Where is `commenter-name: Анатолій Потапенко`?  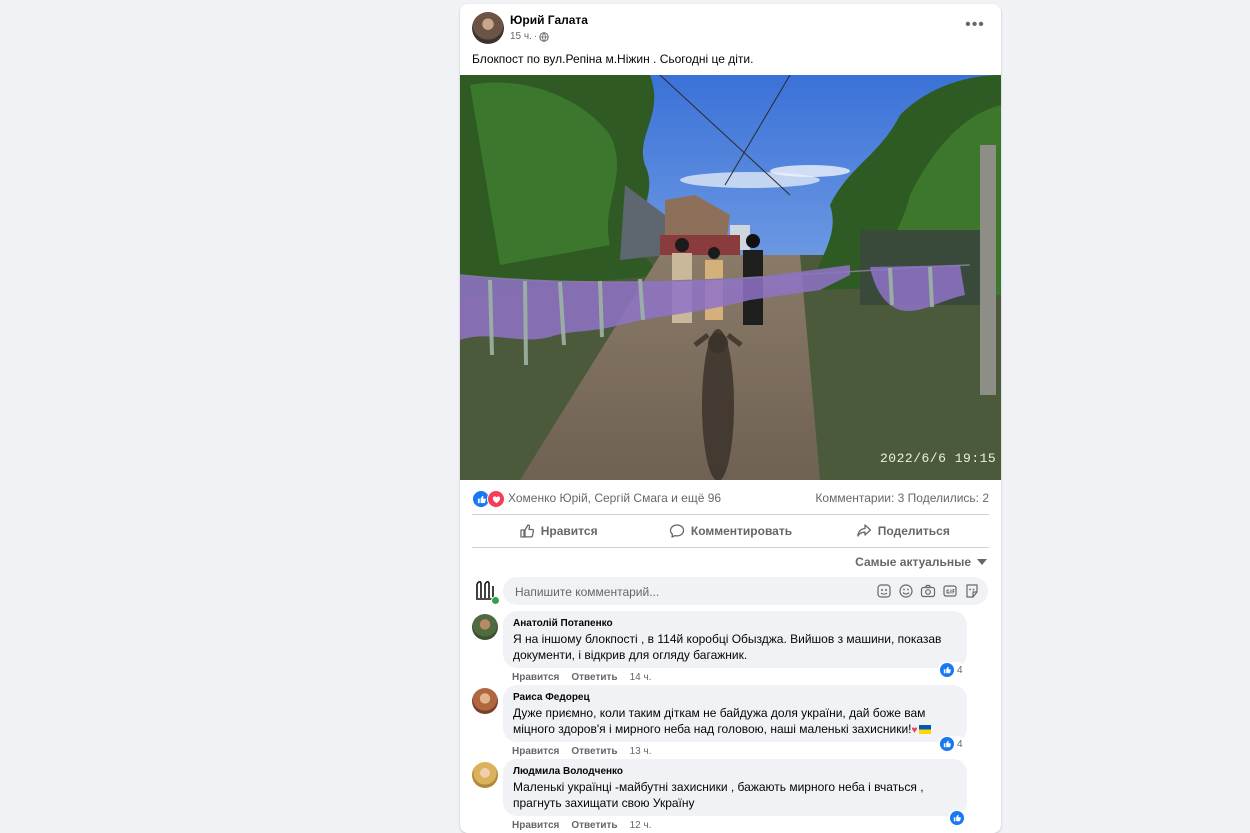
commenter-name: Анатолій Потапенко is located at coordinates (735, 623).